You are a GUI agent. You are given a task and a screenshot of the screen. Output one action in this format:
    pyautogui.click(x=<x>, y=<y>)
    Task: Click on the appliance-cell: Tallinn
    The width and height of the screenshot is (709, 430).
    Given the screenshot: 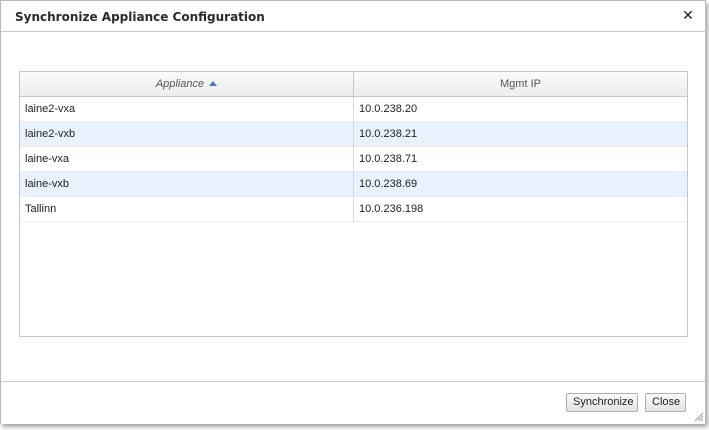 What is the action you would take?
    pyautogui.click(x=187, y=209)
    